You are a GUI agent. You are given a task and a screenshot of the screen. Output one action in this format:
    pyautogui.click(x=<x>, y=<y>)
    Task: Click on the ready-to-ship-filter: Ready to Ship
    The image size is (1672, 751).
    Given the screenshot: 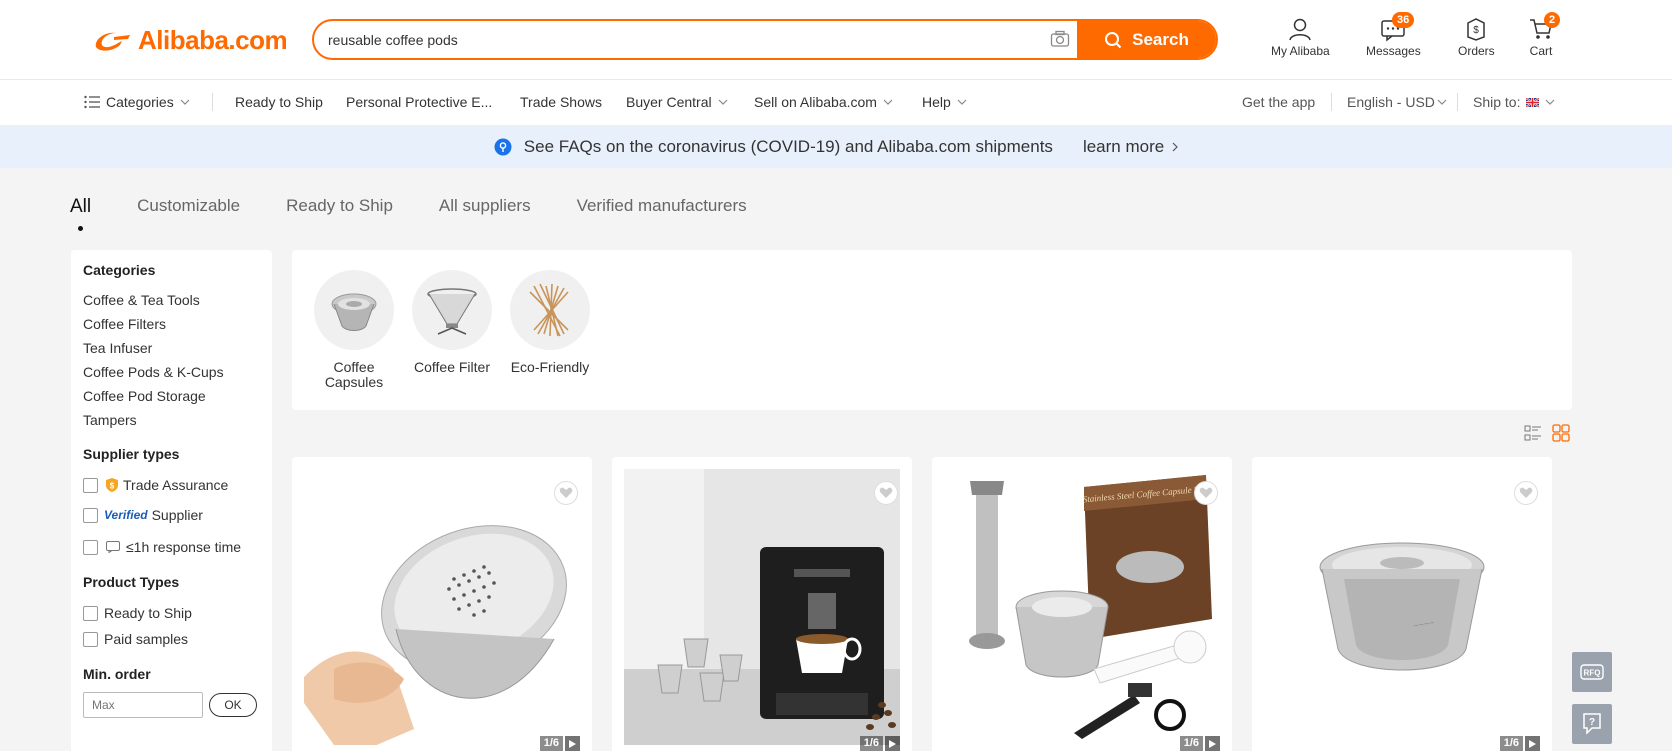 What is the action you would take?
    pyautogui.click(x=171, y=613)
    